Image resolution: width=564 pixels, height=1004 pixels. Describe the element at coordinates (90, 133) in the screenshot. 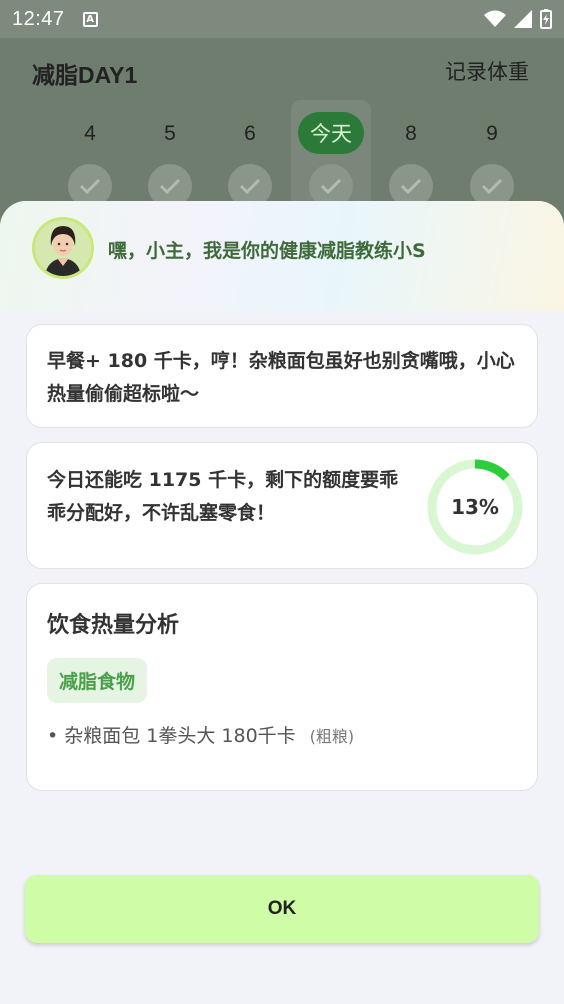

I see `day-label: 4` at that location.